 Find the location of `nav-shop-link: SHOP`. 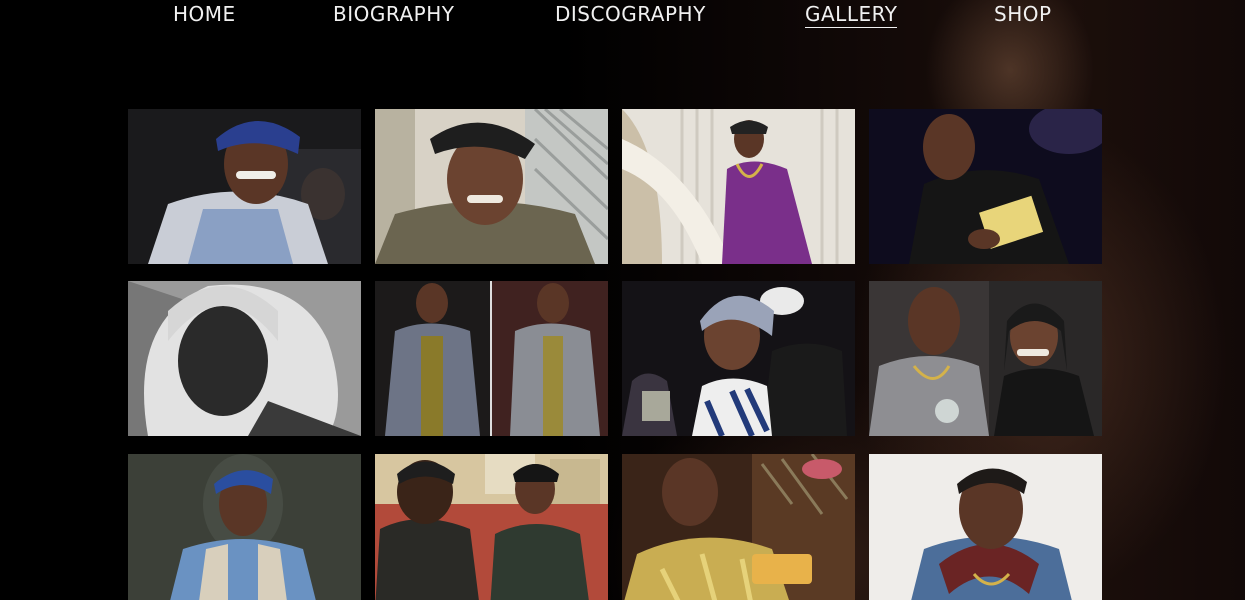

nav-shop-link: SHOP is located at coordinates (1023, 14).